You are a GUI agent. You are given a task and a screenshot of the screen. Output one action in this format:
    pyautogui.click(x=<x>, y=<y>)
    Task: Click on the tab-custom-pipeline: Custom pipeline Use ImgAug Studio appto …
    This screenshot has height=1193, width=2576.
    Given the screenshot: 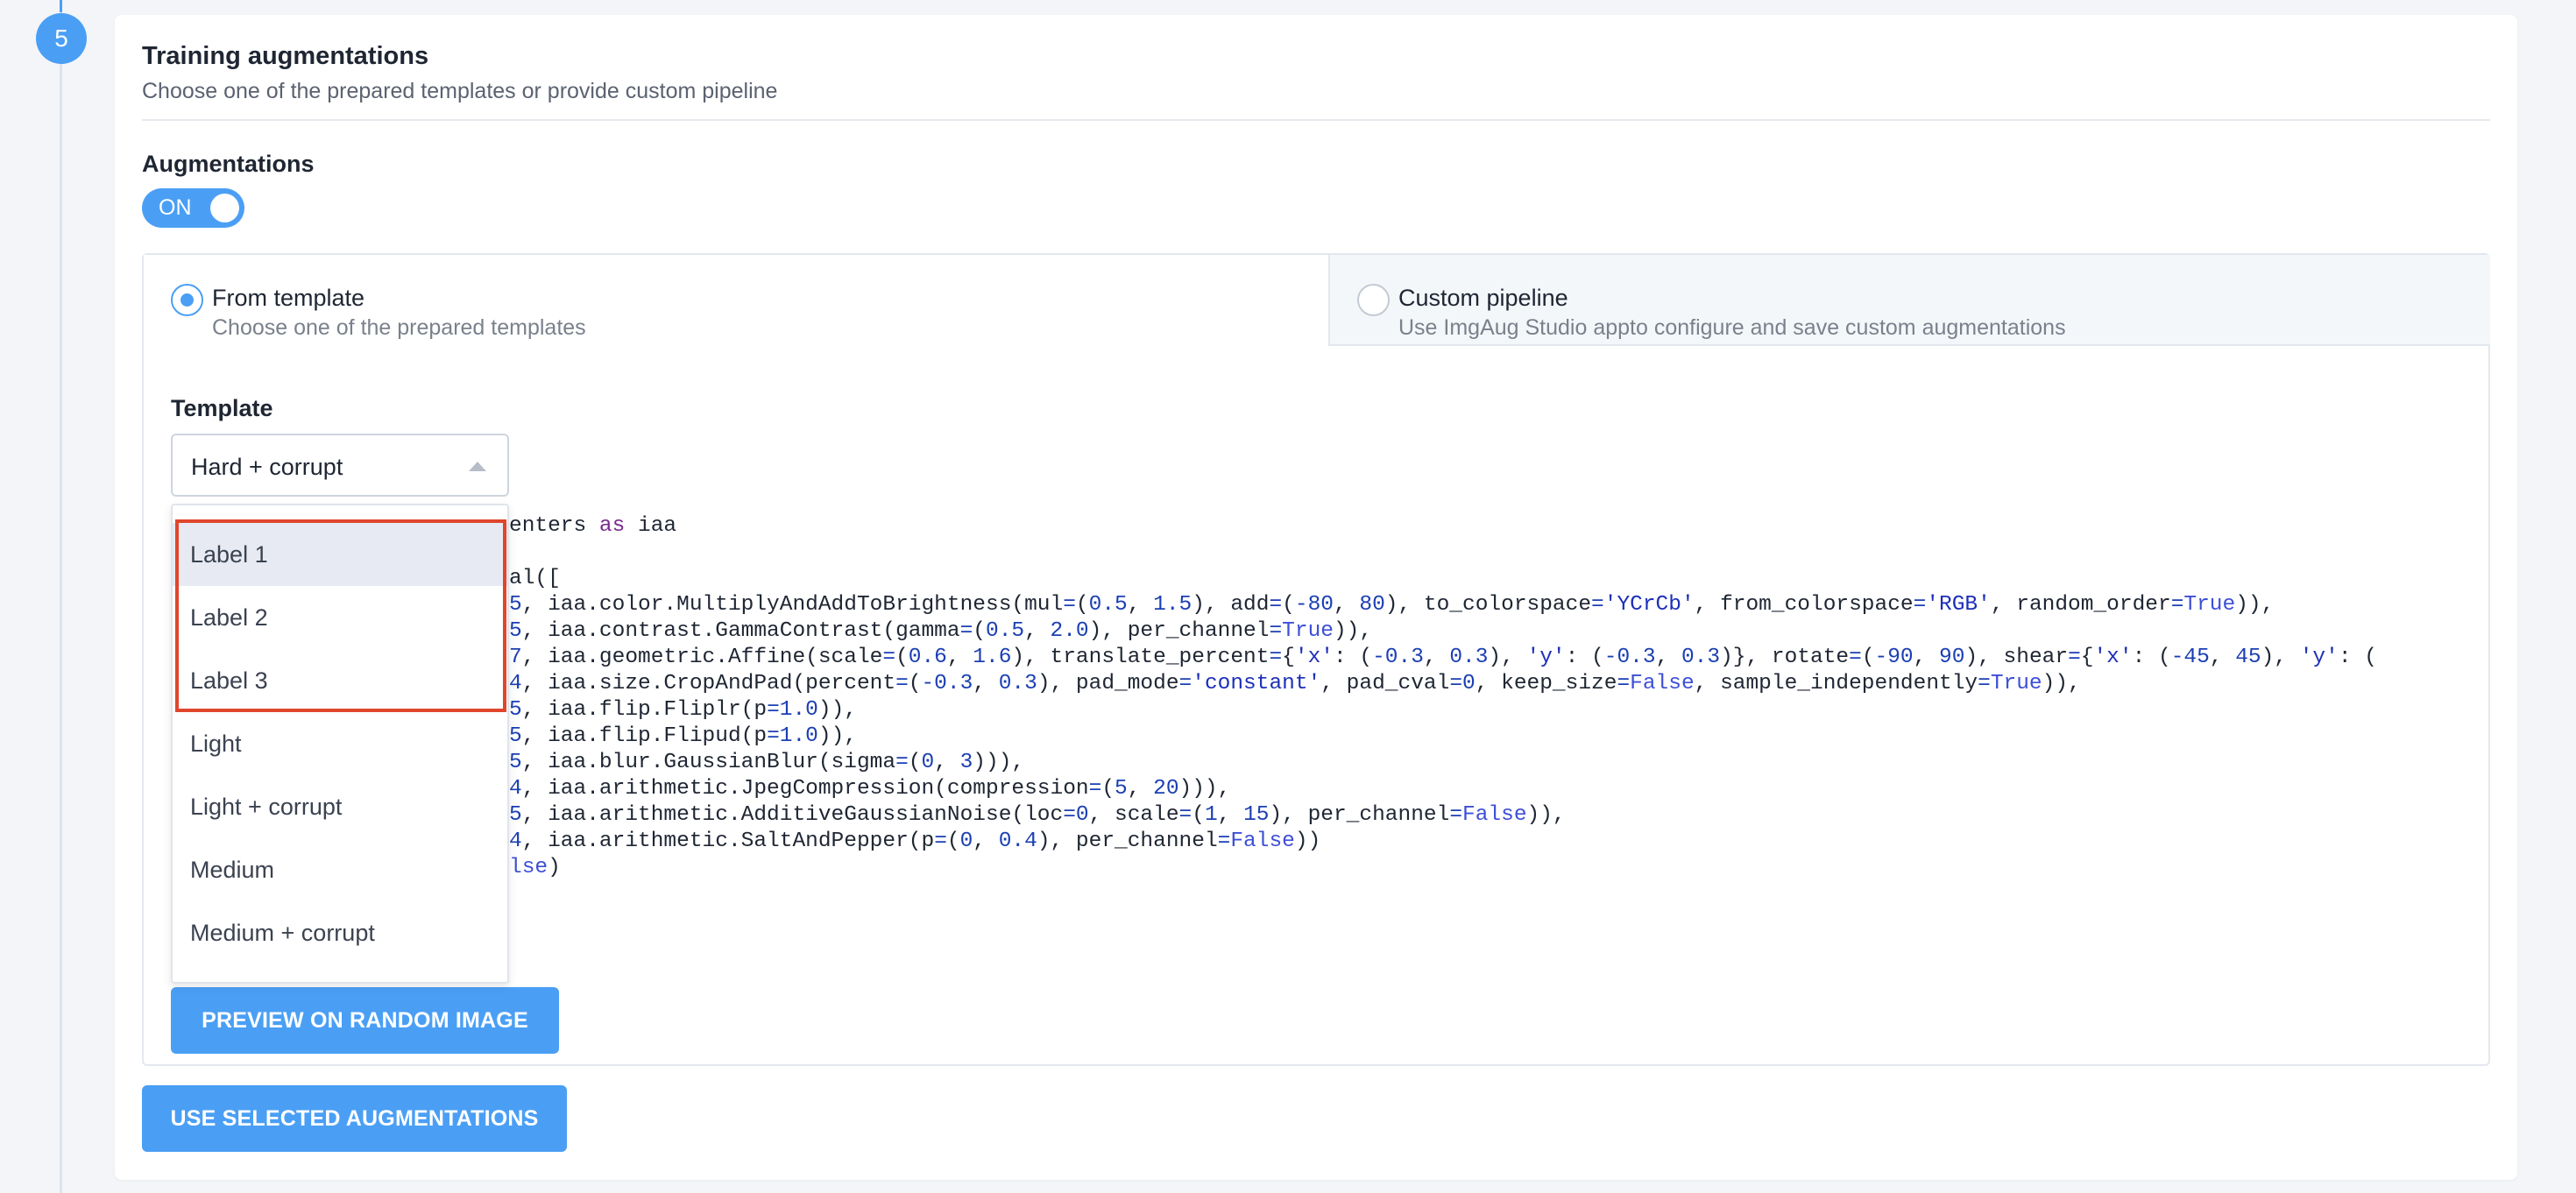 What is the action you would take?
    pyautogui.click(x=1909, y=300)
    